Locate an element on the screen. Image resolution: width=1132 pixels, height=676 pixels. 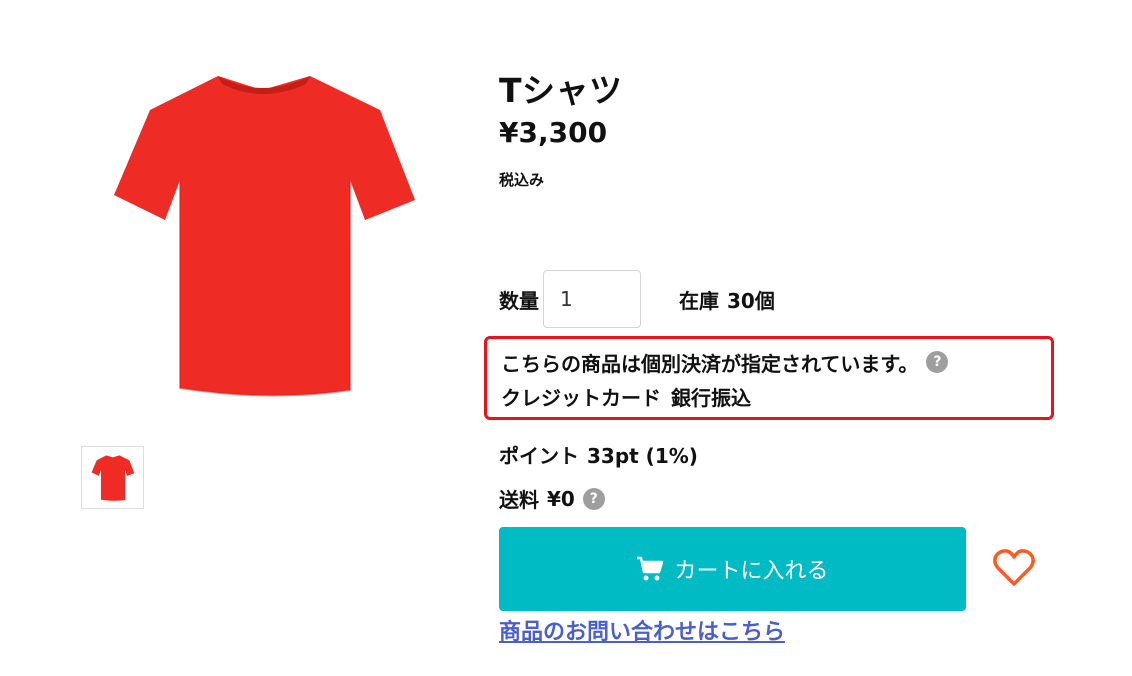
favorite-button is located at coordinates (1014, 568).